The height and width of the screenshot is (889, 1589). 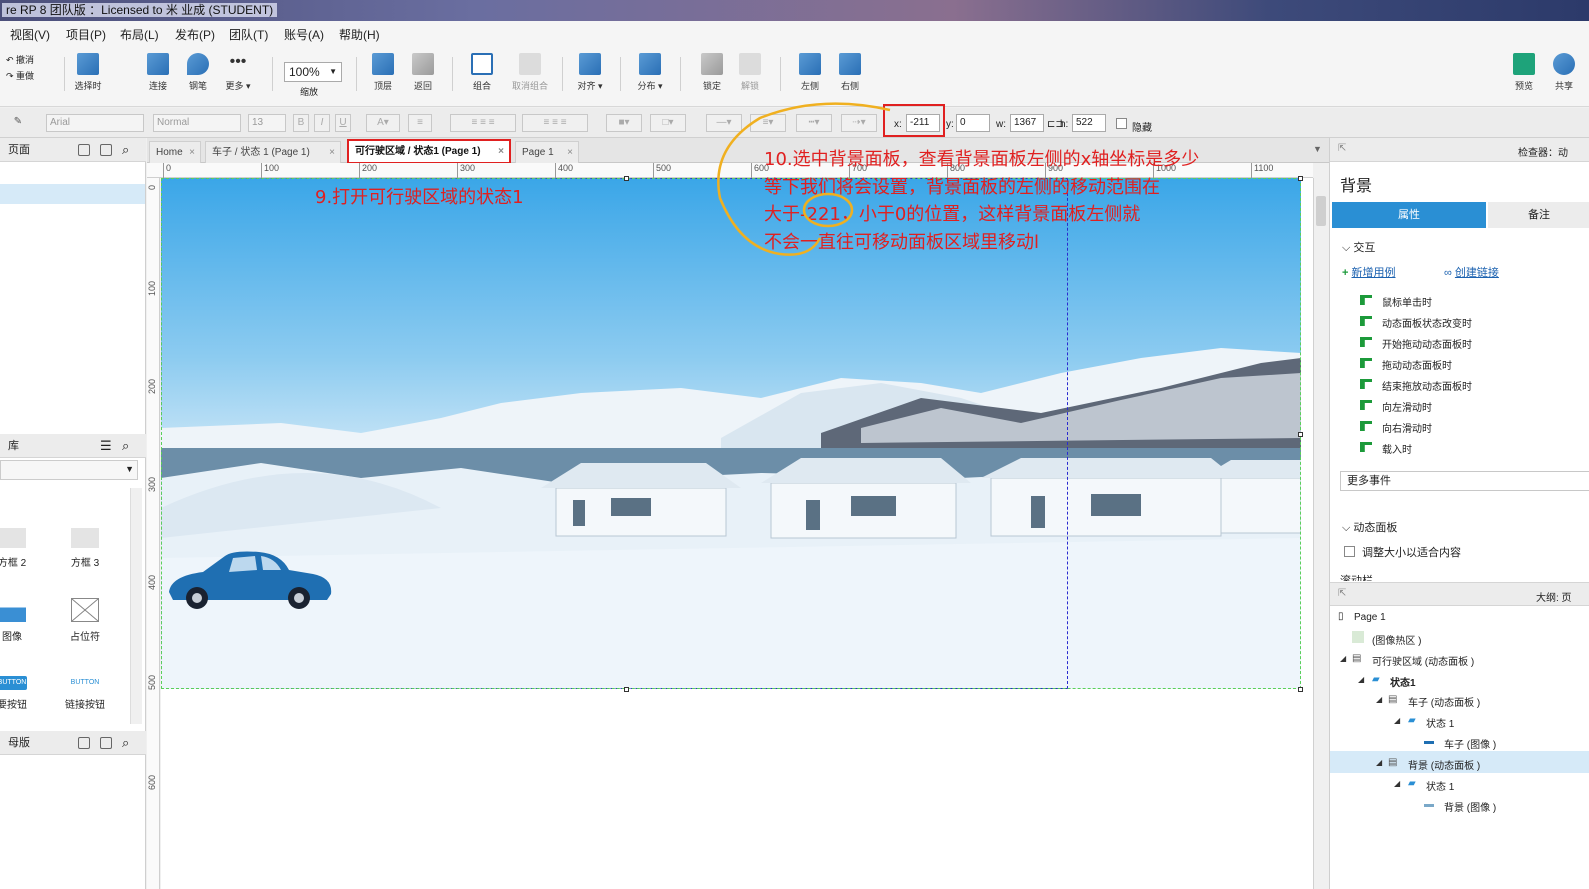 What do you see at coordinates (125, 446) in the screenshot?
I see `library-search-icon: ⌕` at bounding box center [125, 446].